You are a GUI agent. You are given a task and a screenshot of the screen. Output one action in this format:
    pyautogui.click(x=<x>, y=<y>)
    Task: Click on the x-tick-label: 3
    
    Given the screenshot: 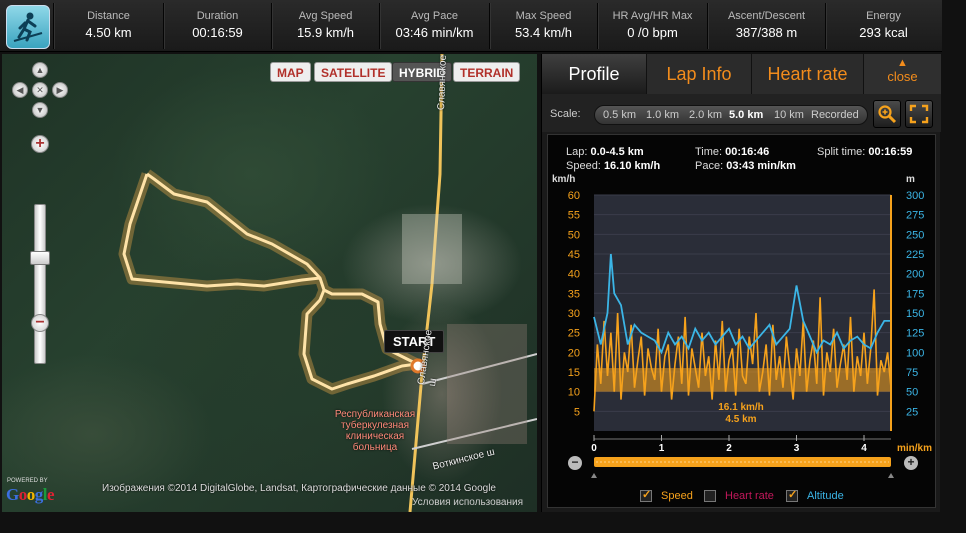 What is the action you would take?
    pyautogui.click(x=797, y=448)
    